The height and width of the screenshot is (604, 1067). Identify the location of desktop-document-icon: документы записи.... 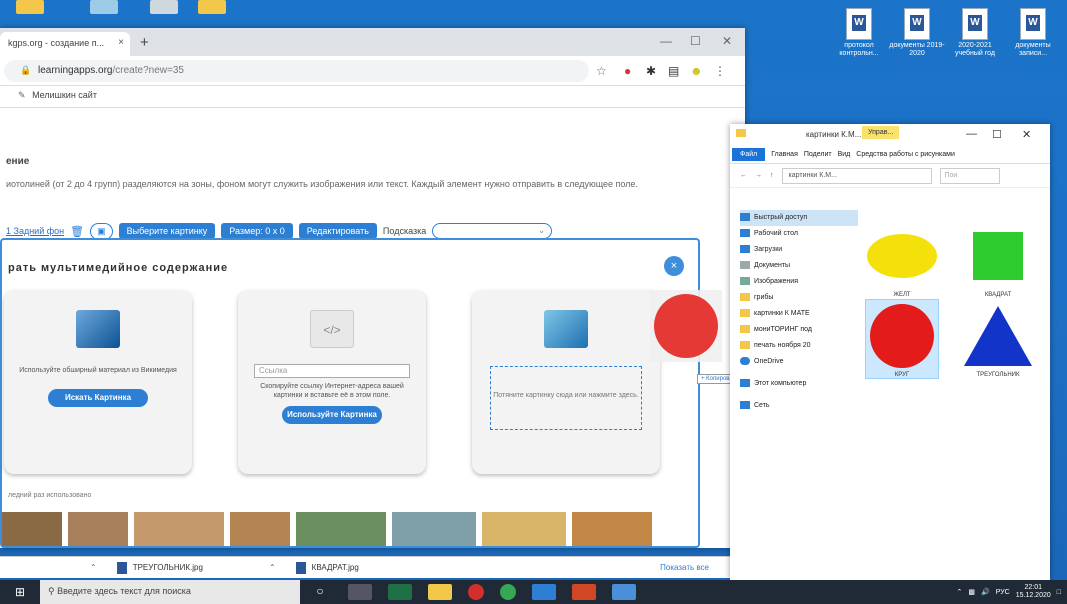
(1033, 33).